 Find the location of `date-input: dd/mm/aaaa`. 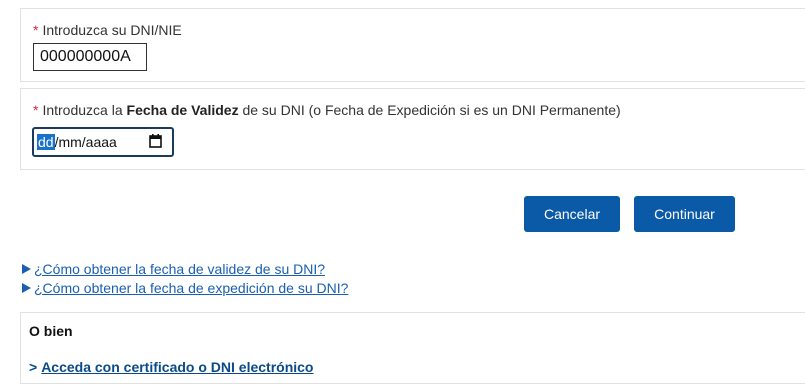

date-input: dd/mm/aaaa is located at coordinates (103, 142).